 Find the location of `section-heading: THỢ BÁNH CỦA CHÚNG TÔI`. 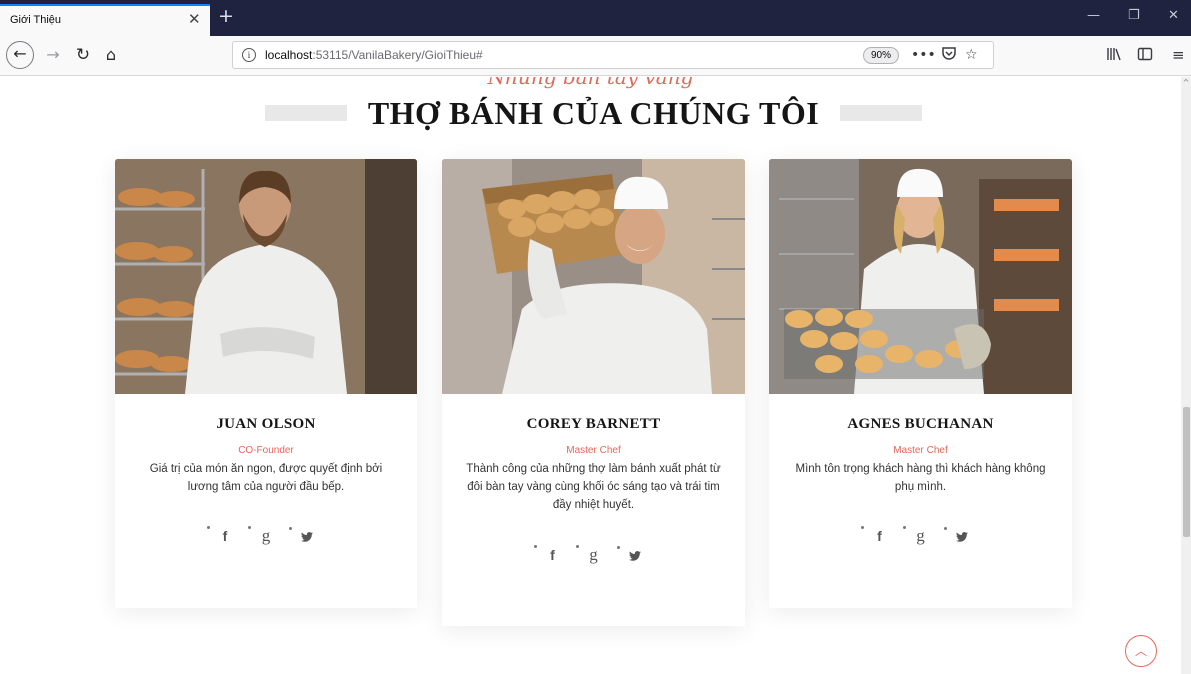

section-heading: THỢ BÁNH CỦA CHÚNG TÔI is located at coordinates (590, 113).